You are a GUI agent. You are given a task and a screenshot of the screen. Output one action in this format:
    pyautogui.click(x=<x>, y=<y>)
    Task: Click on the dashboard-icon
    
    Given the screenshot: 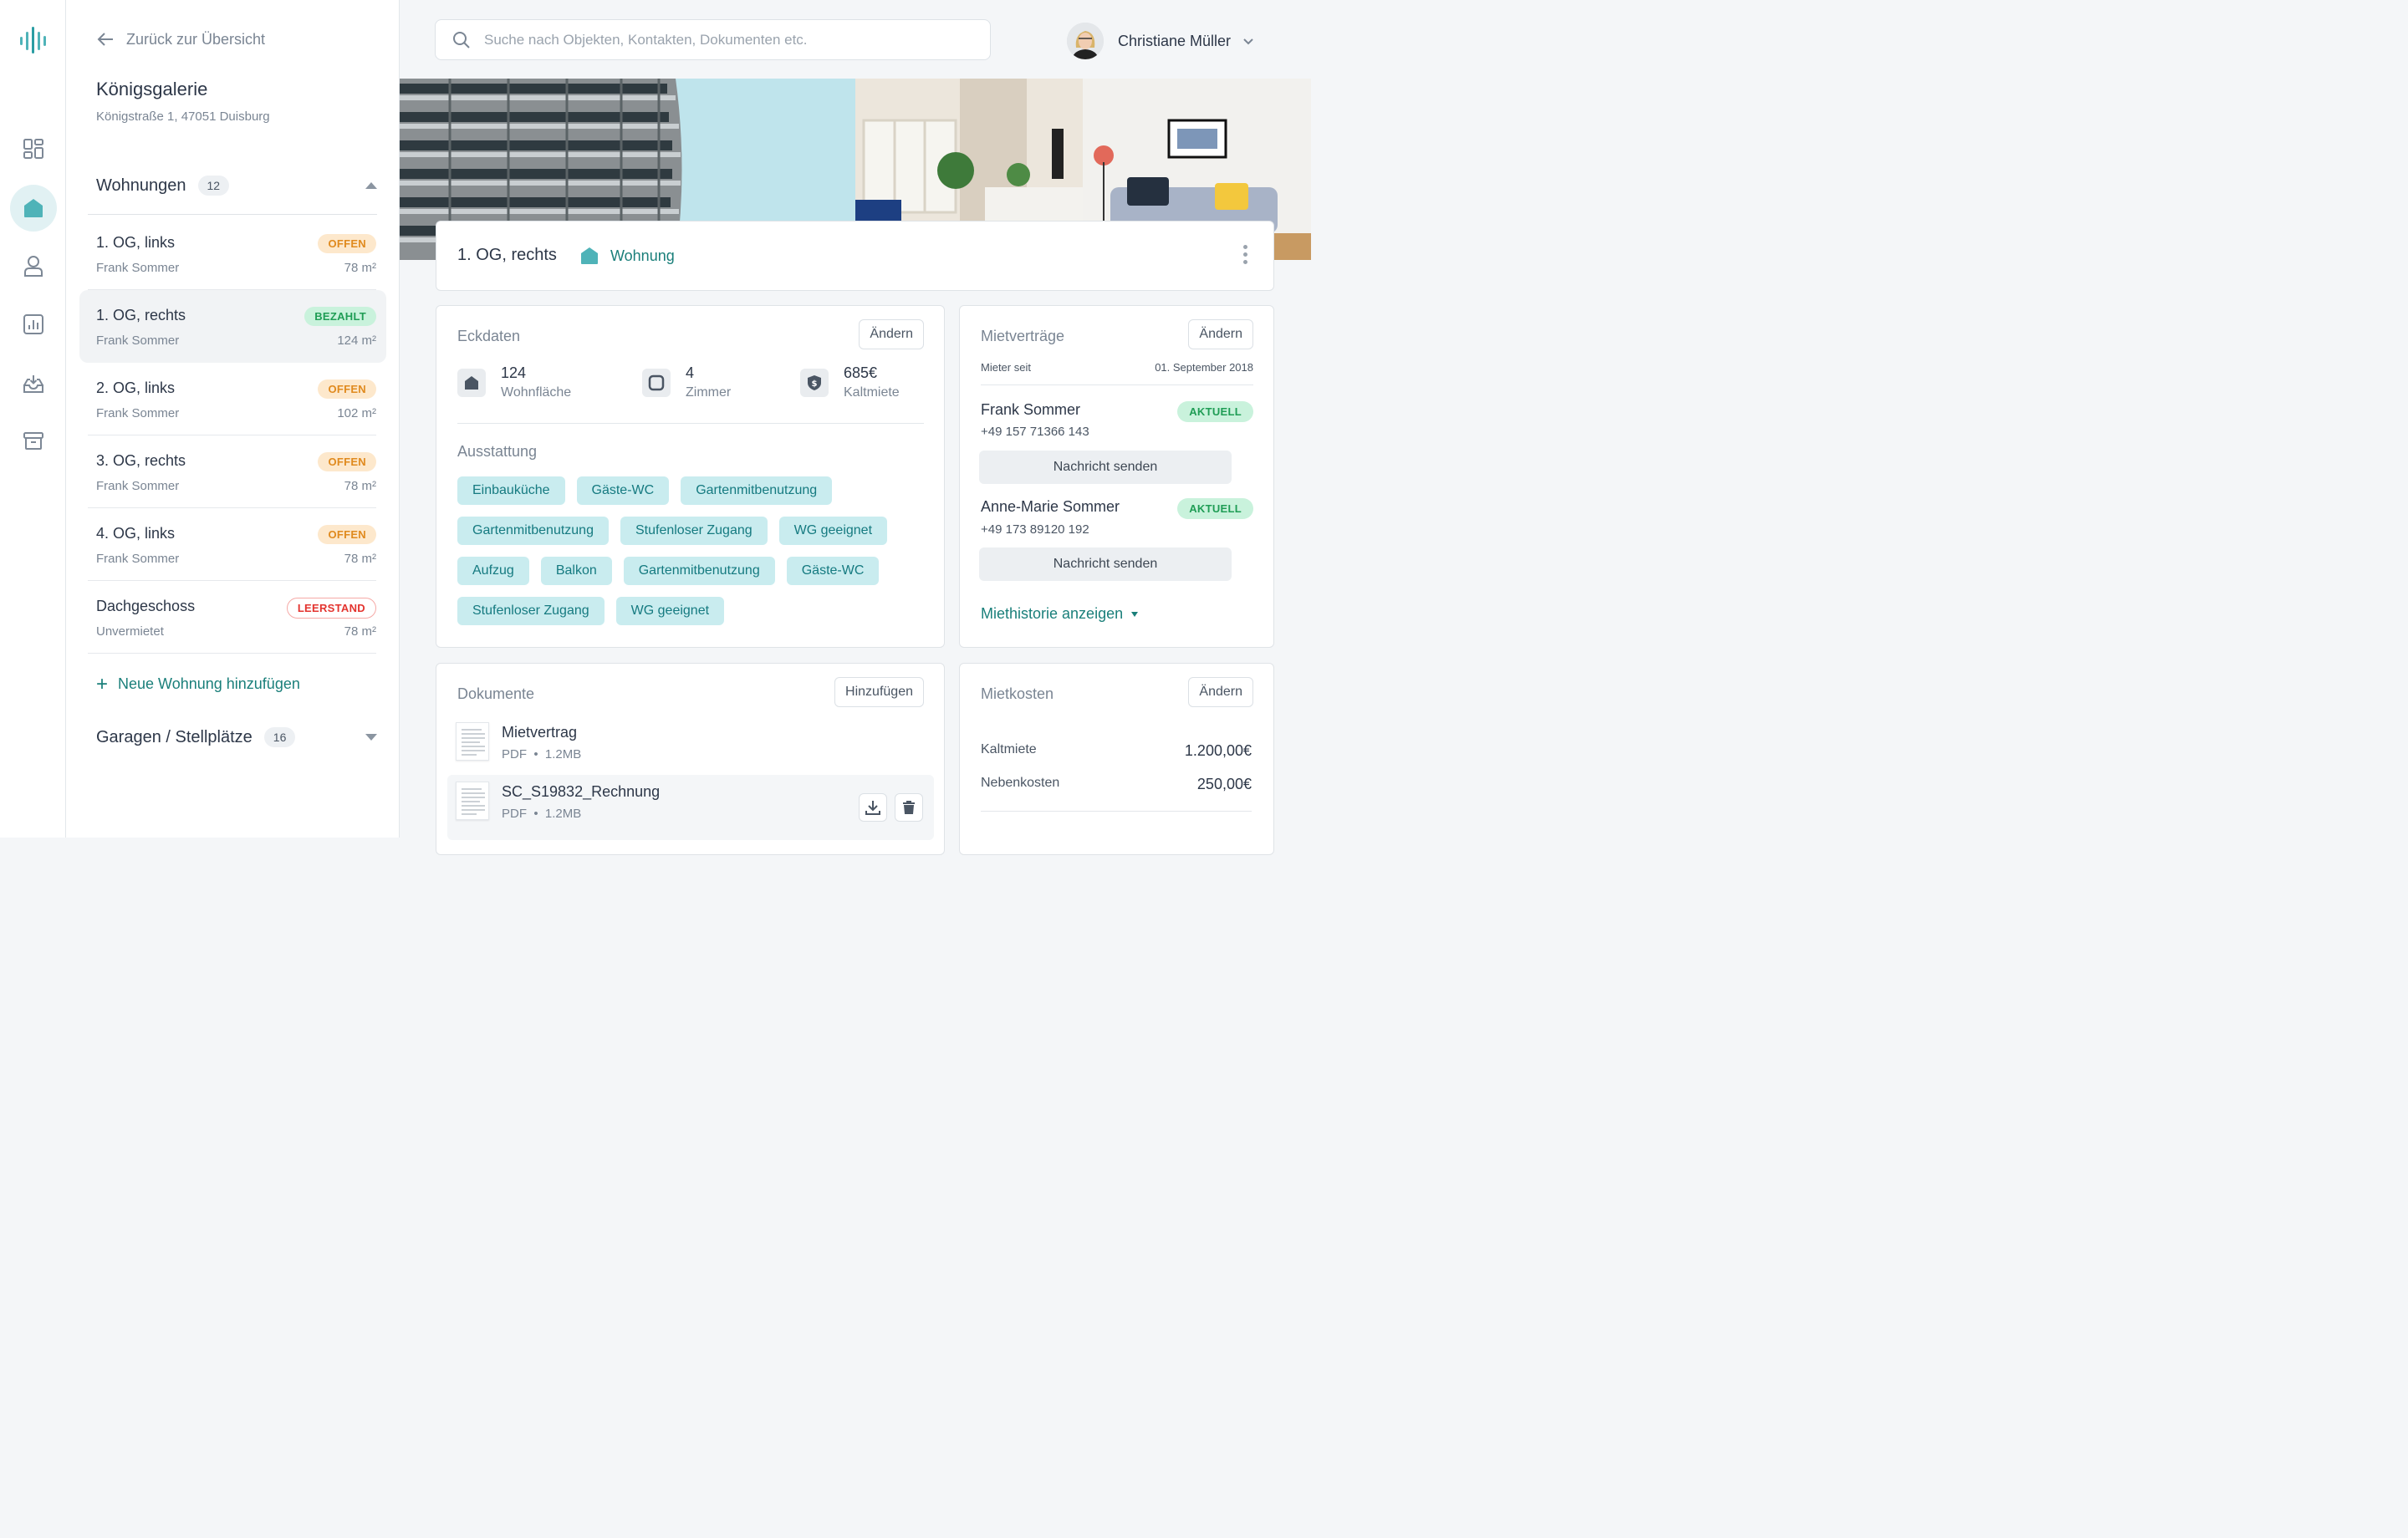 What is the action you would take?
    pyautogui.click(x=33, y=149)
    